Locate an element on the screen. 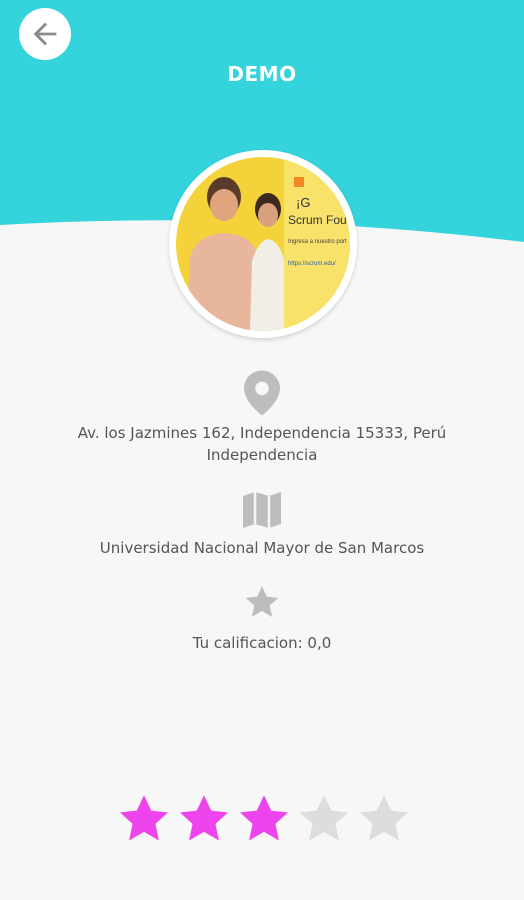 This screenshot has height=900, width=524. address-line-2: Independencia is located at coordinates (262, 455).